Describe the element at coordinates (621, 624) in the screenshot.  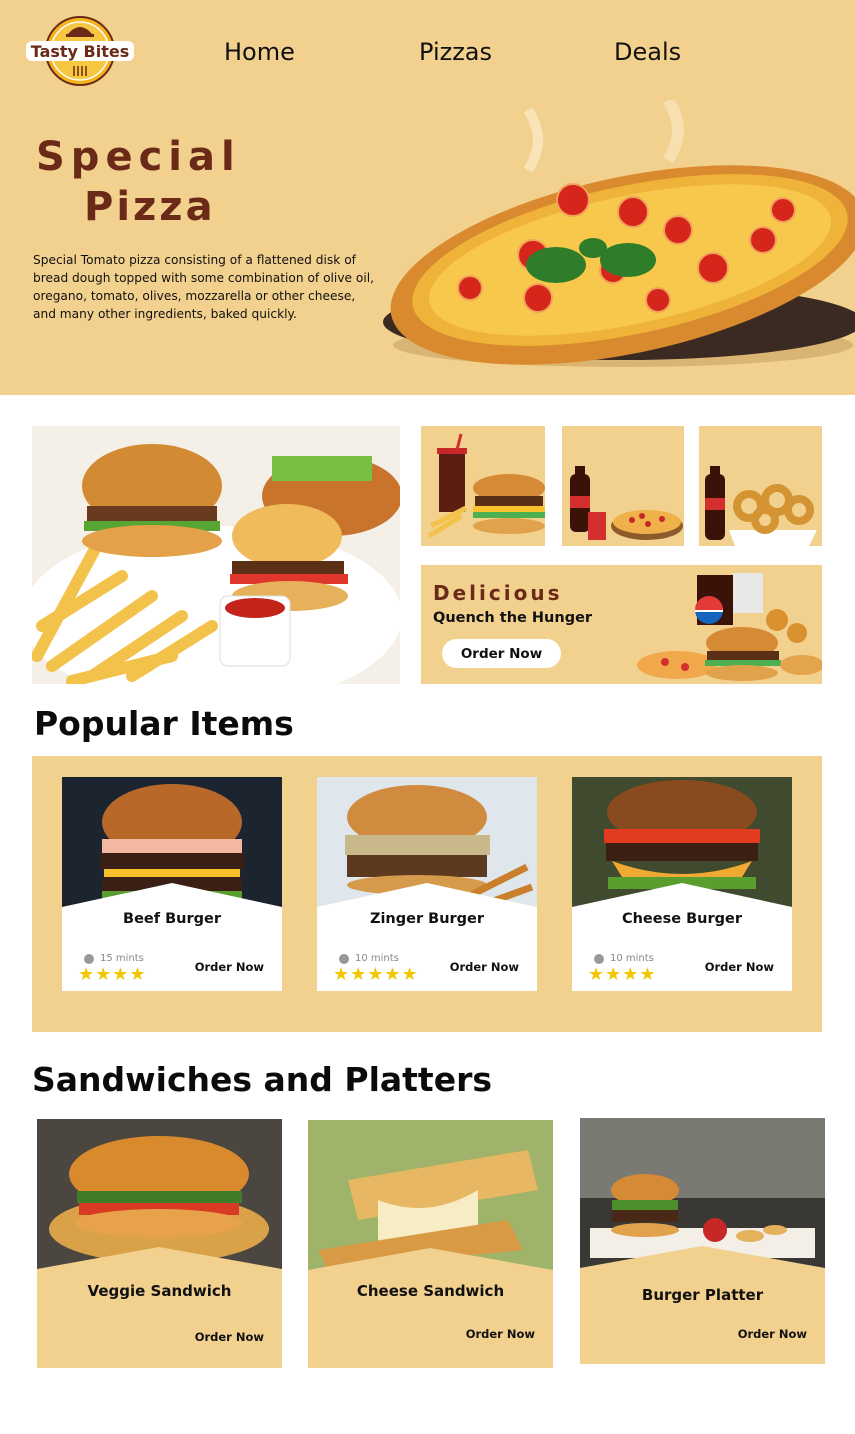
I see `delicious-banner: Delicious Quench the Hunger Order Now` at that location.